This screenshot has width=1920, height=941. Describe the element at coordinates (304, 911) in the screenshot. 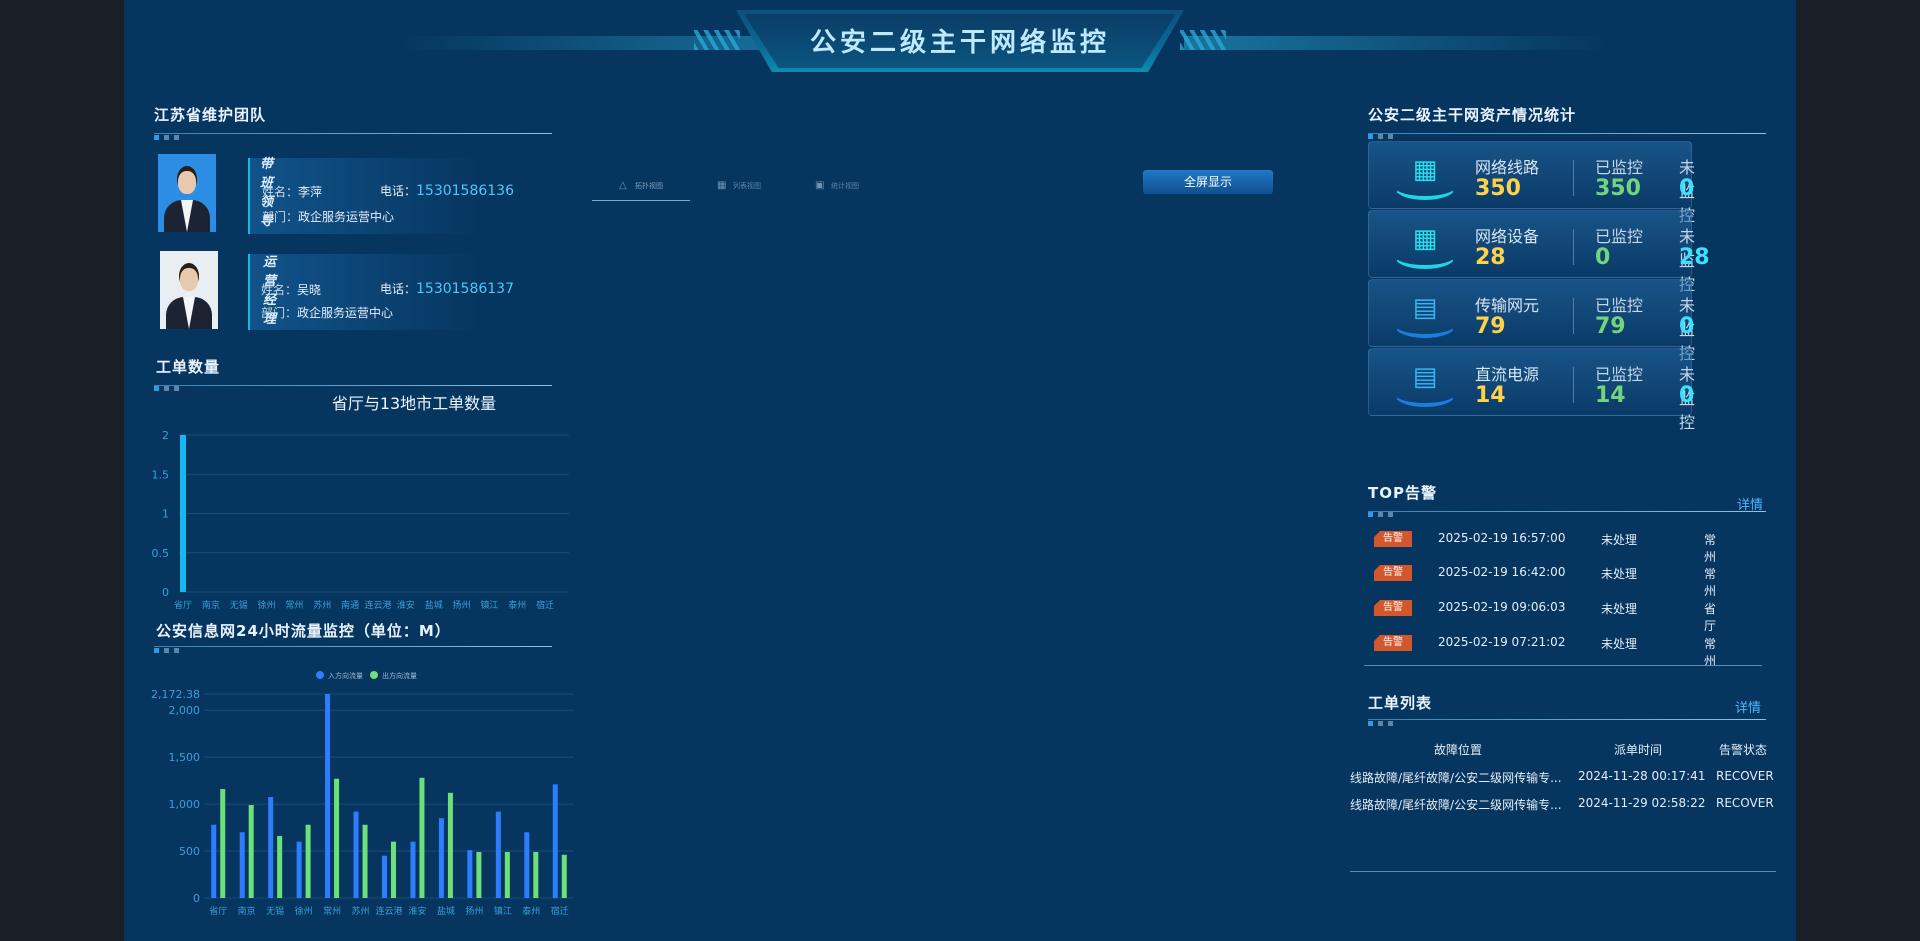

I see `x-tick-label: 徐州` at that location.